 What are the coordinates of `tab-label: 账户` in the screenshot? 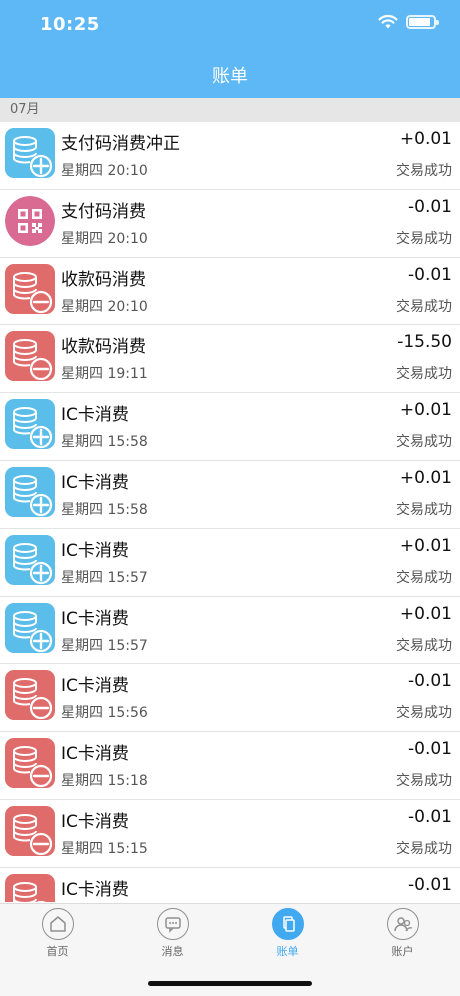 It's located at (402, 951).